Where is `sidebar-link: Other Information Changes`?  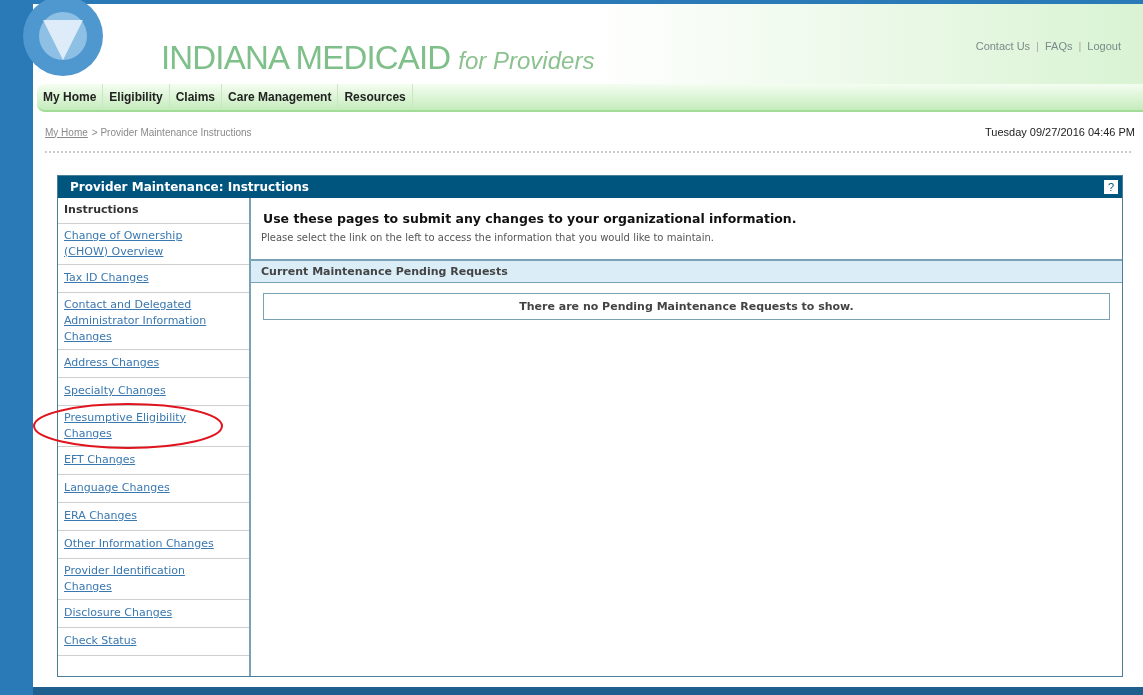 sidebar-link: Other Information Changes is located at coordinates (139, 544).